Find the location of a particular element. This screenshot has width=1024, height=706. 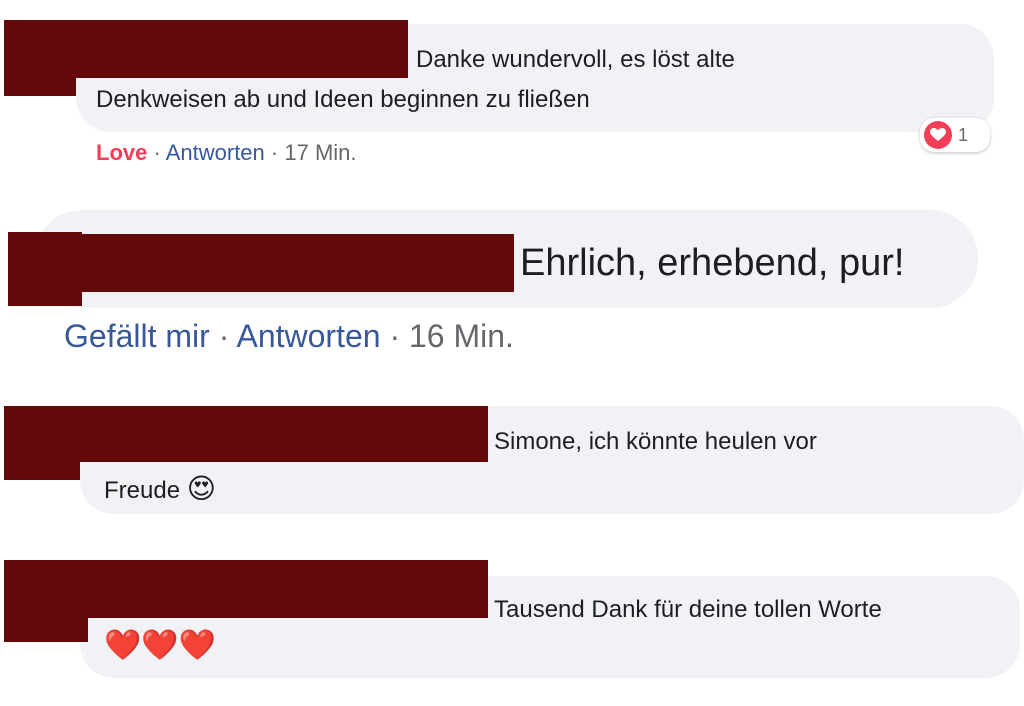

redacted-avatar is located at coordinates (45, 269).